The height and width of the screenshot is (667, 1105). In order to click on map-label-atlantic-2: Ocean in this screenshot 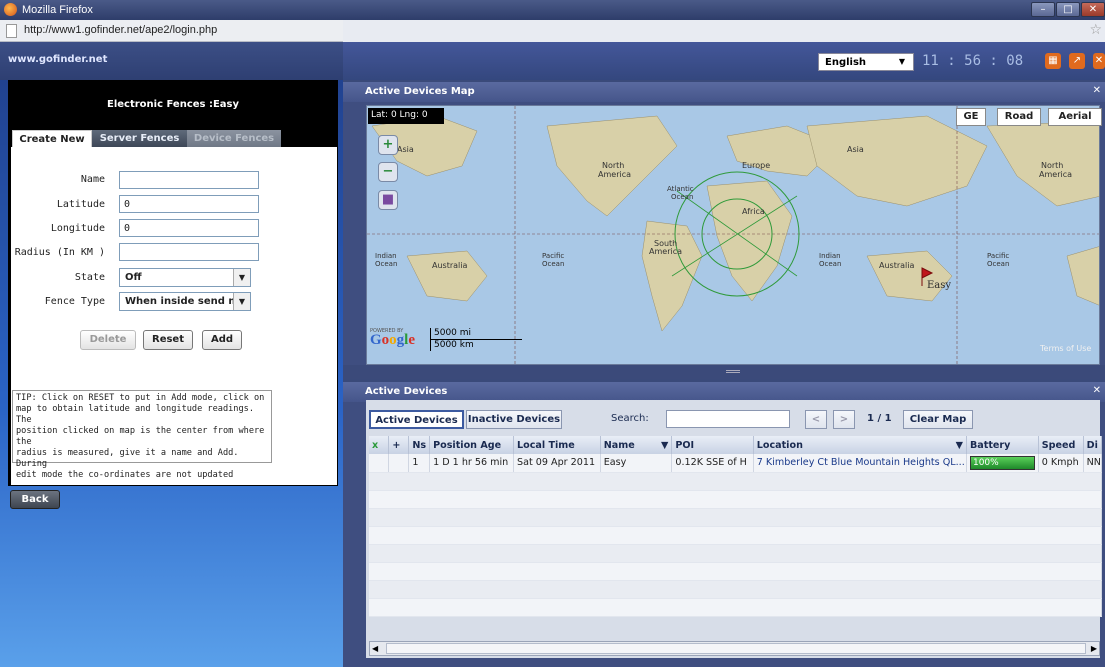, I will do `click(682, 197)`.